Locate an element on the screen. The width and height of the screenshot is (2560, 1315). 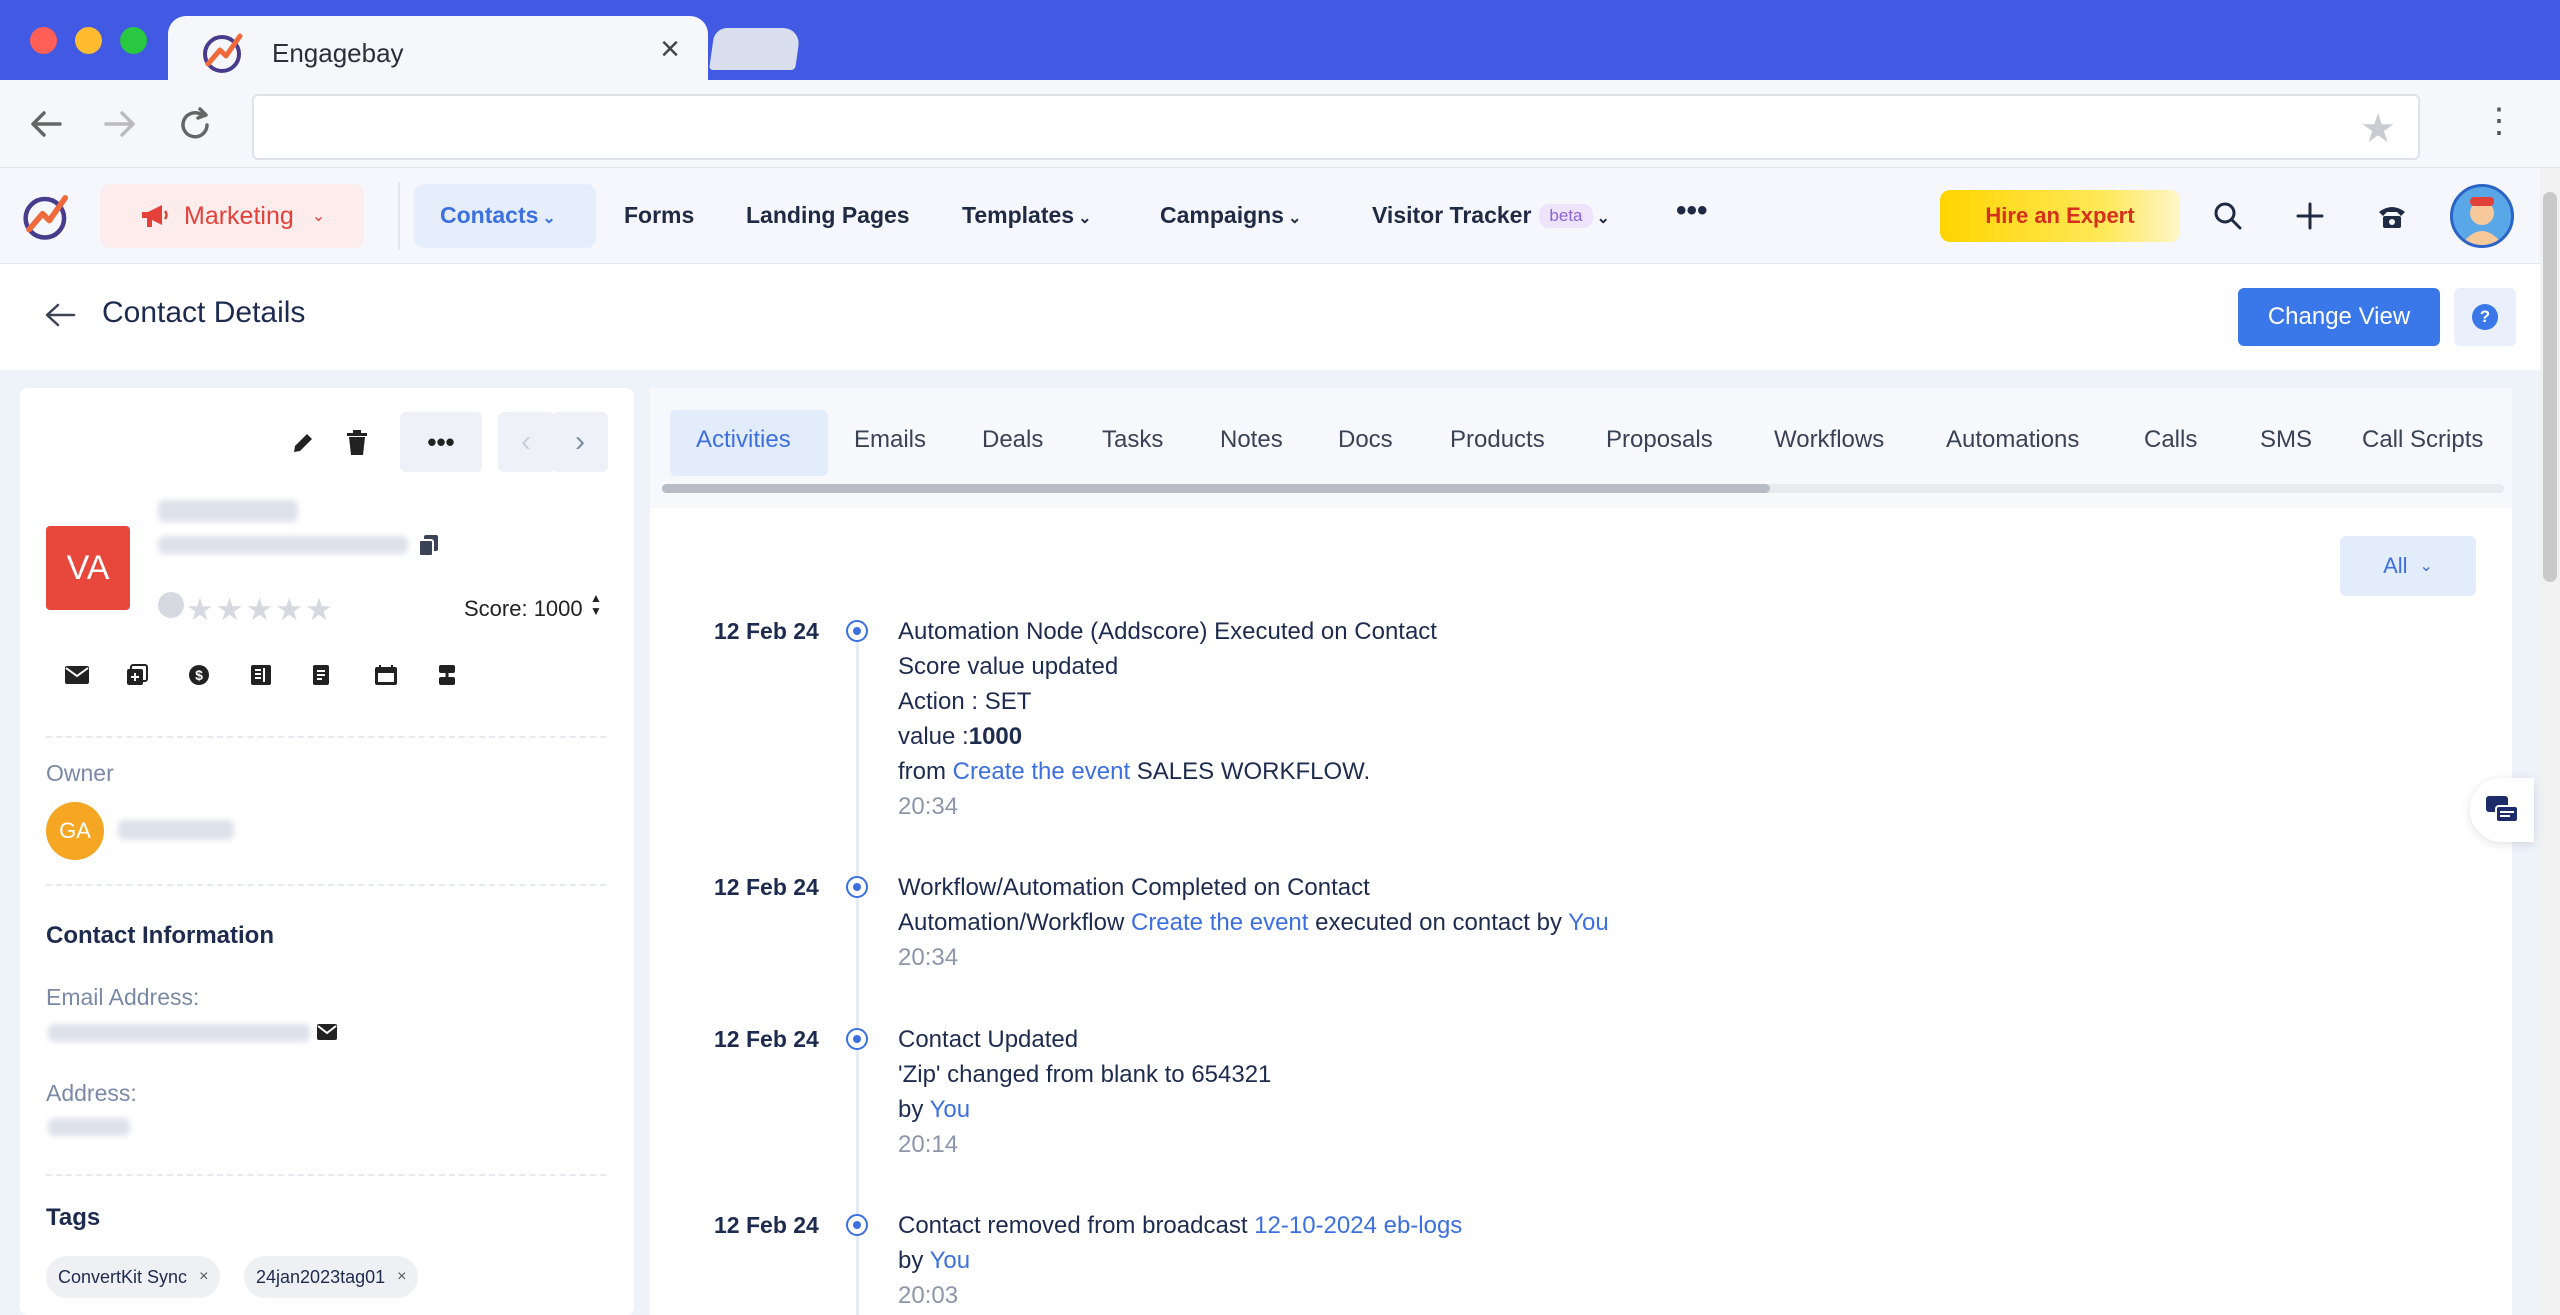
calendar-icon is located at coordinates (386, 677).